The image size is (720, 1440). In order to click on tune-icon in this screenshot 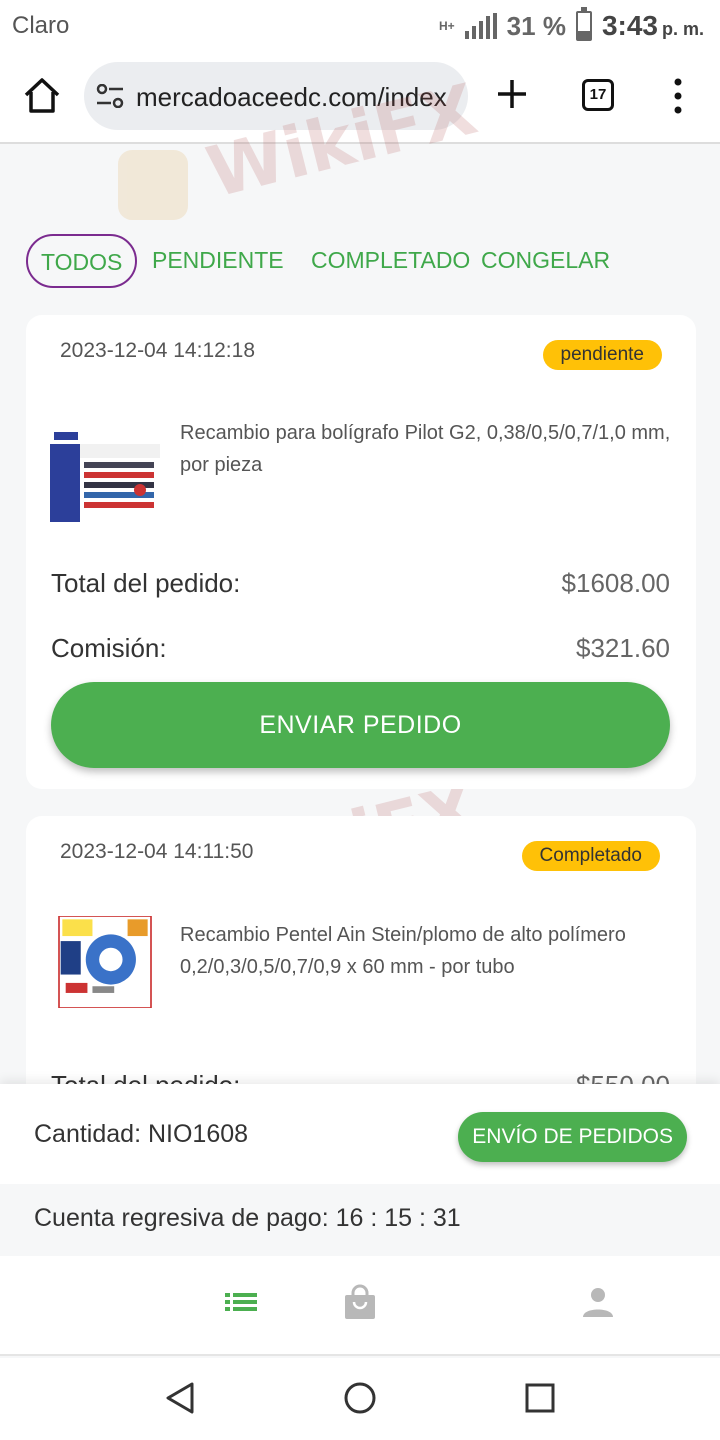, I will do `click(110, 96)`.